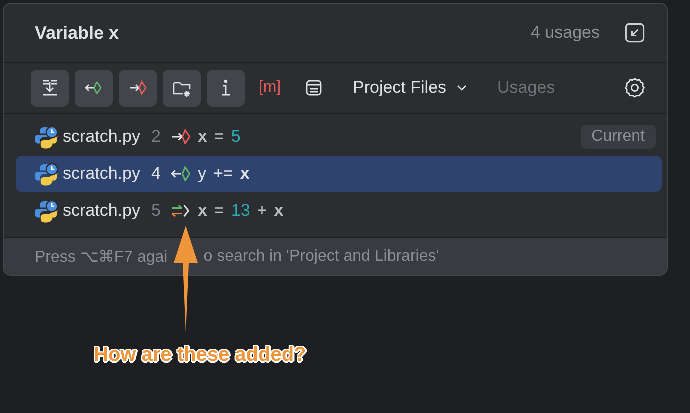 The image size is (690, 413). I want to click on usage-count: 4 usages, so click(565, 33).